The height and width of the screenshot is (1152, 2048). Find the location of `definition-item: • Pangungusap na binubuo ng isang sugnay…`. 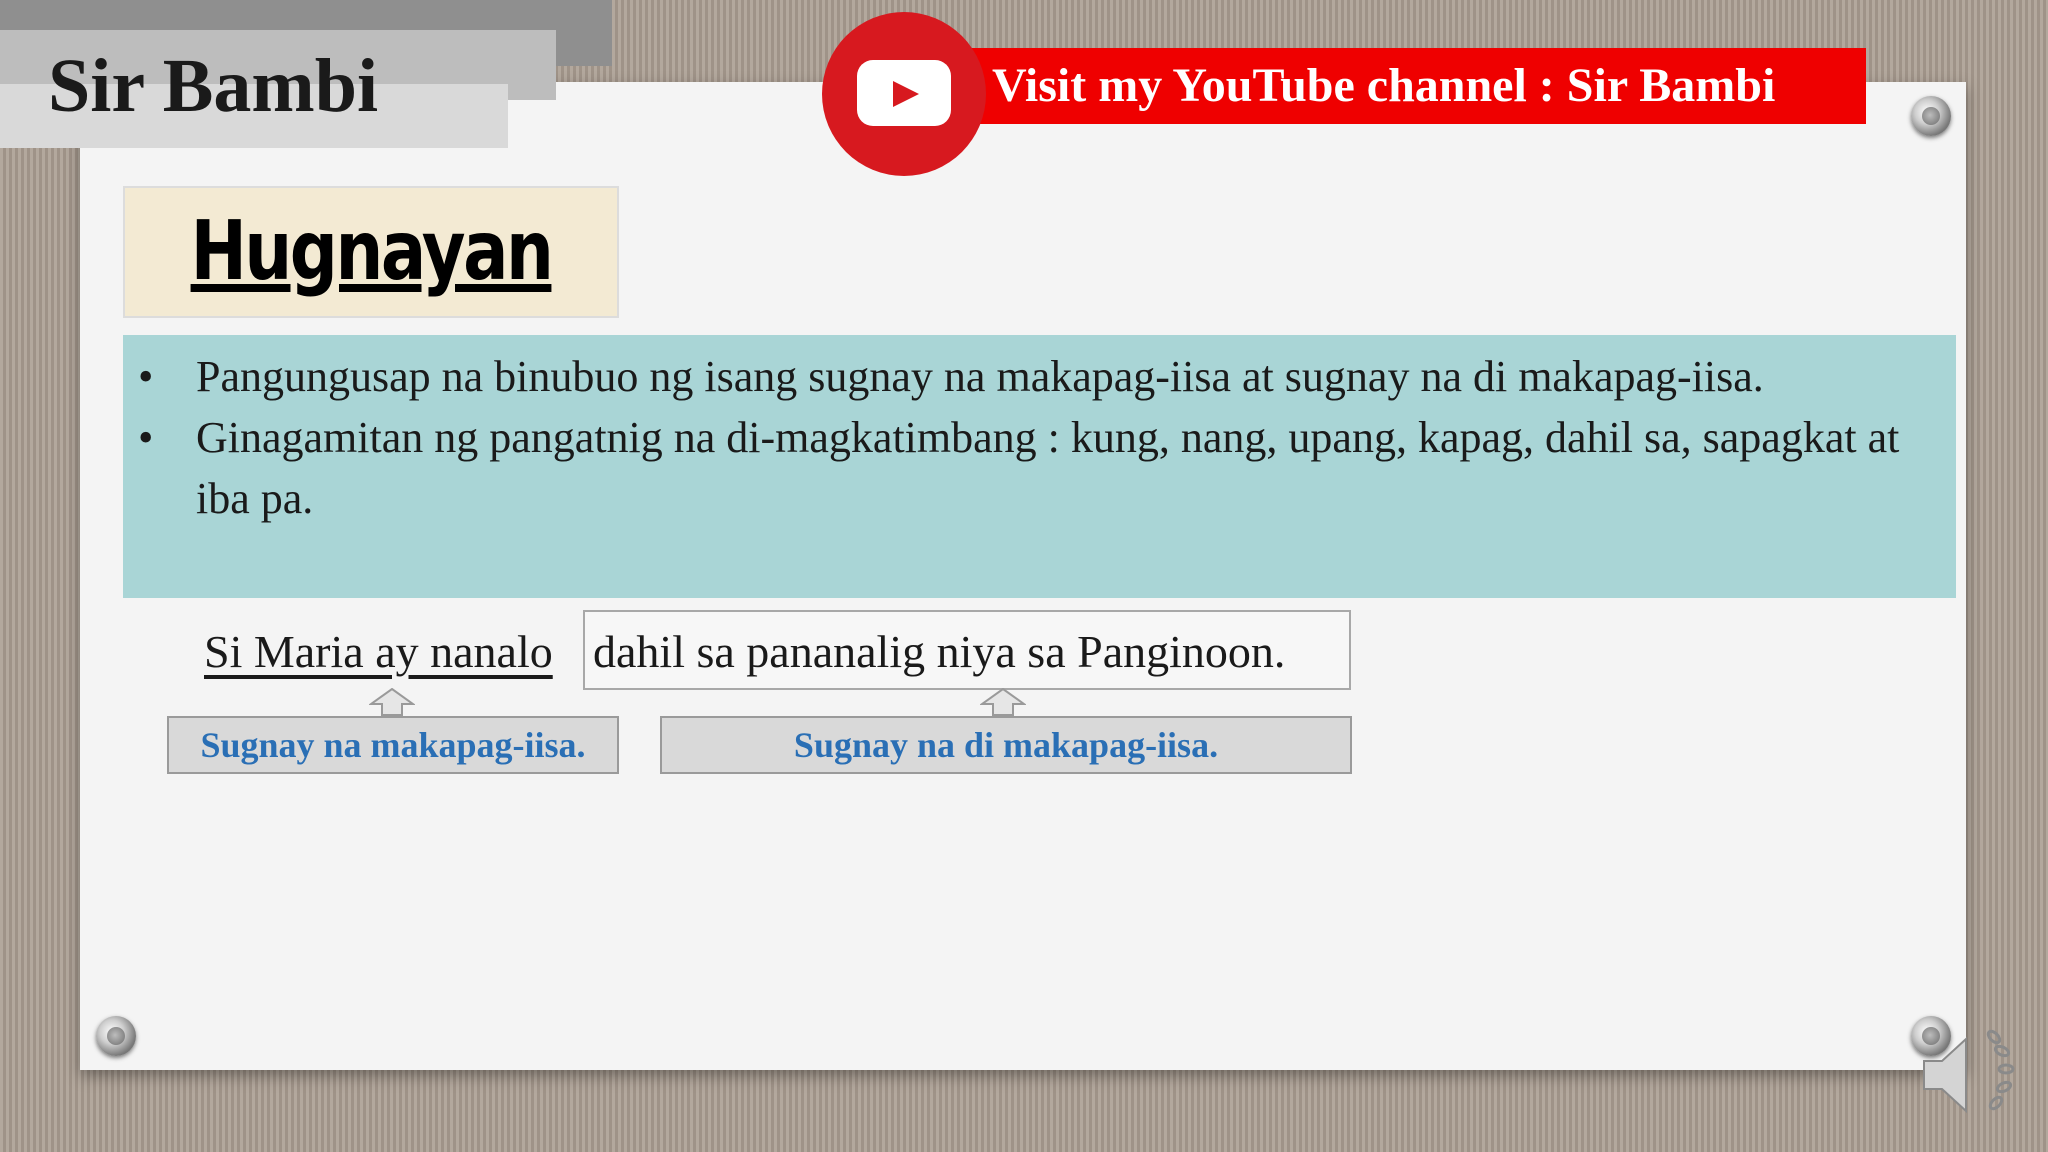

definition-item: • Pangungusap na binubuo ng isang sugnay… is located at coordinates (1038, 376).